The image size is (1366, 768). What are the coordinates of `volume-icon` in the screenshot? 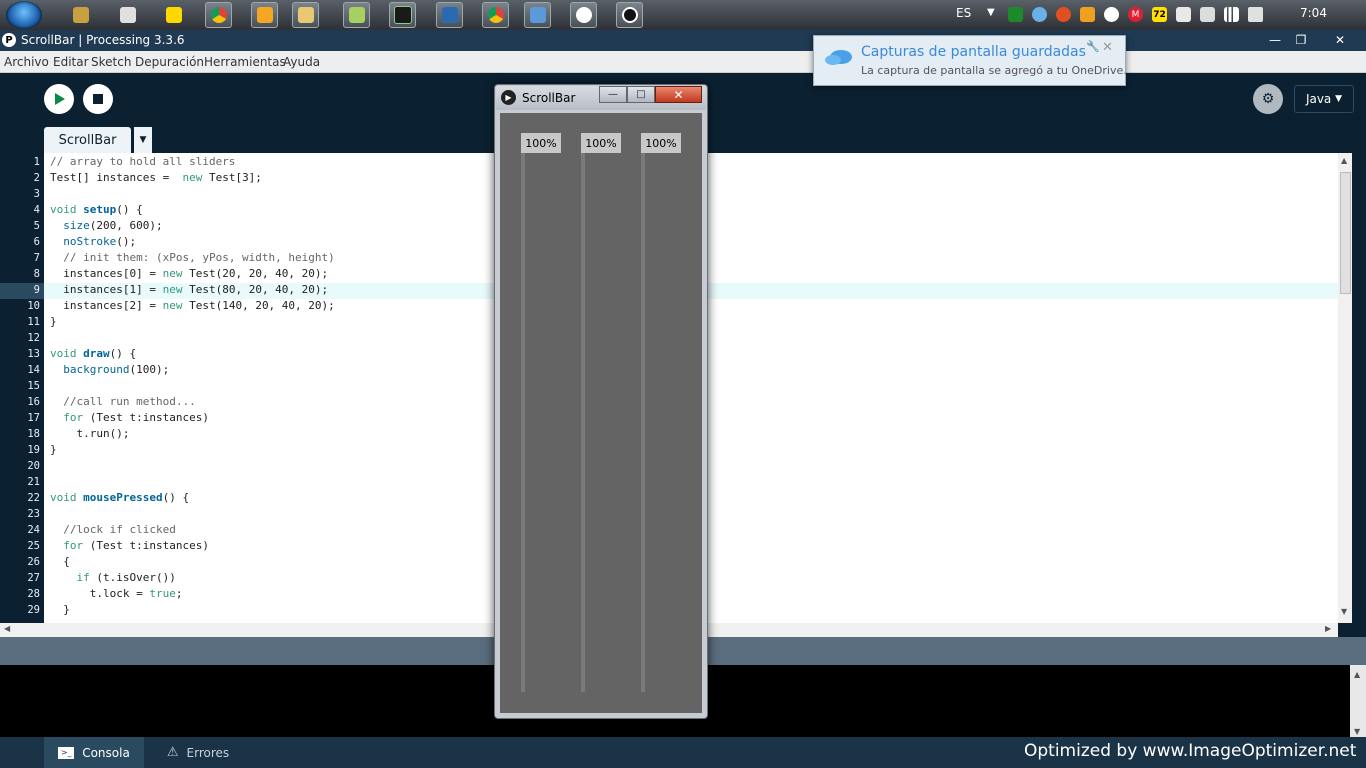 It's located at (1255, 14).